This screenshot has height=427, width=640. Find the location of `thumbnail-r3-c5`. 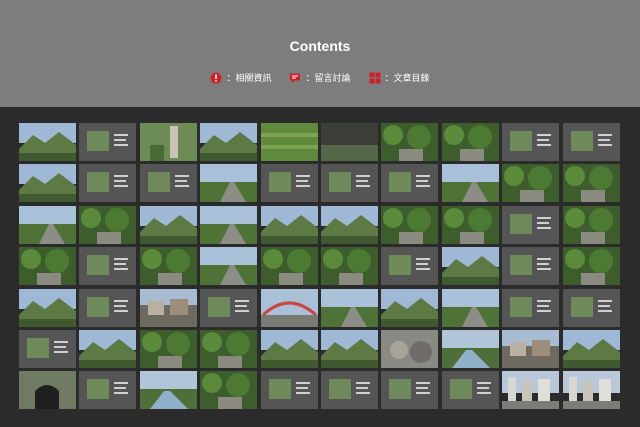

thumbnail-r3-c5 is located at coordinates (289, 224).